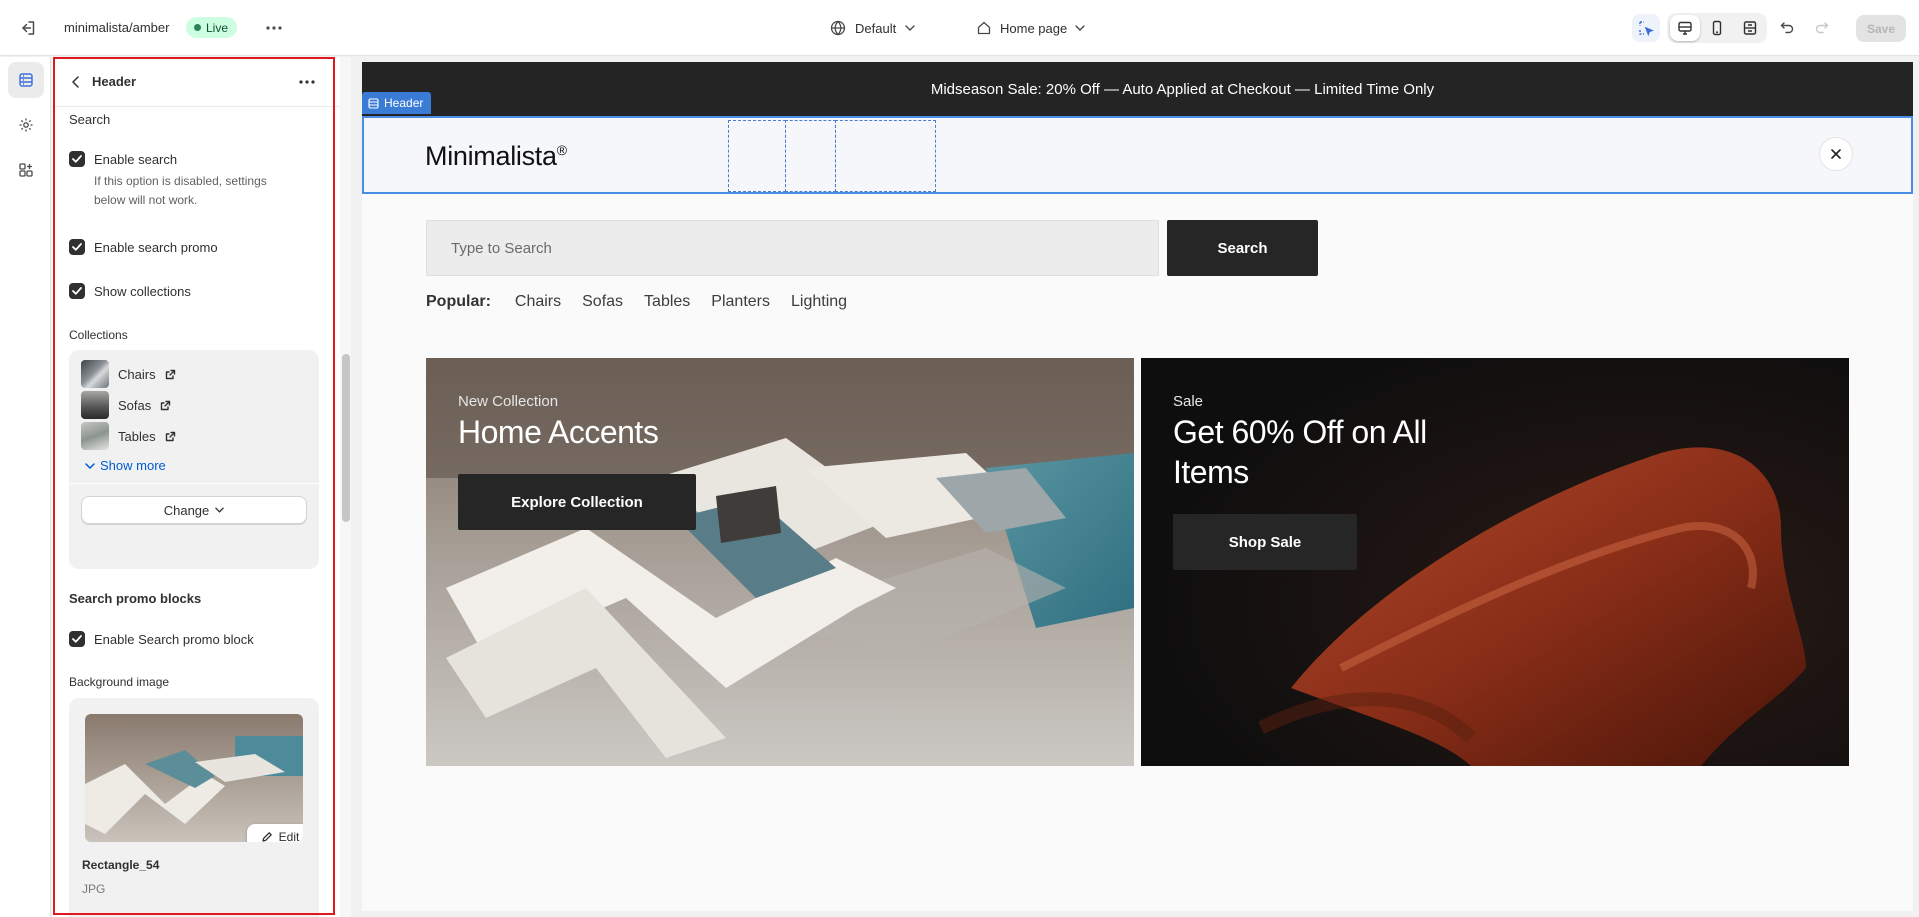  Describe the element at coordinates (1188, 401) in the screenshot. I see `promo-card-kicker: Sale` at that location.